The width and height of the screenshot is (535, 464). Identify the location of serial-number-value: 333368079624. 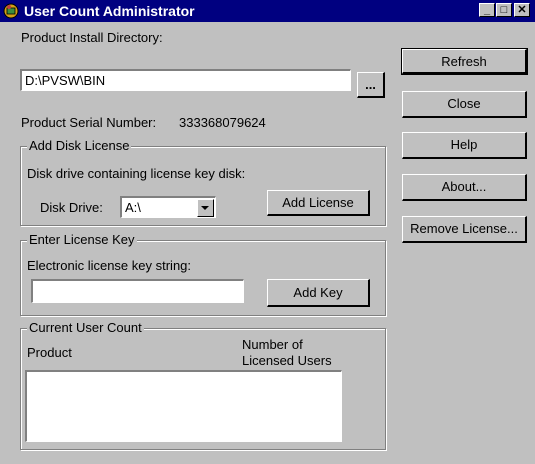
(222, 122).